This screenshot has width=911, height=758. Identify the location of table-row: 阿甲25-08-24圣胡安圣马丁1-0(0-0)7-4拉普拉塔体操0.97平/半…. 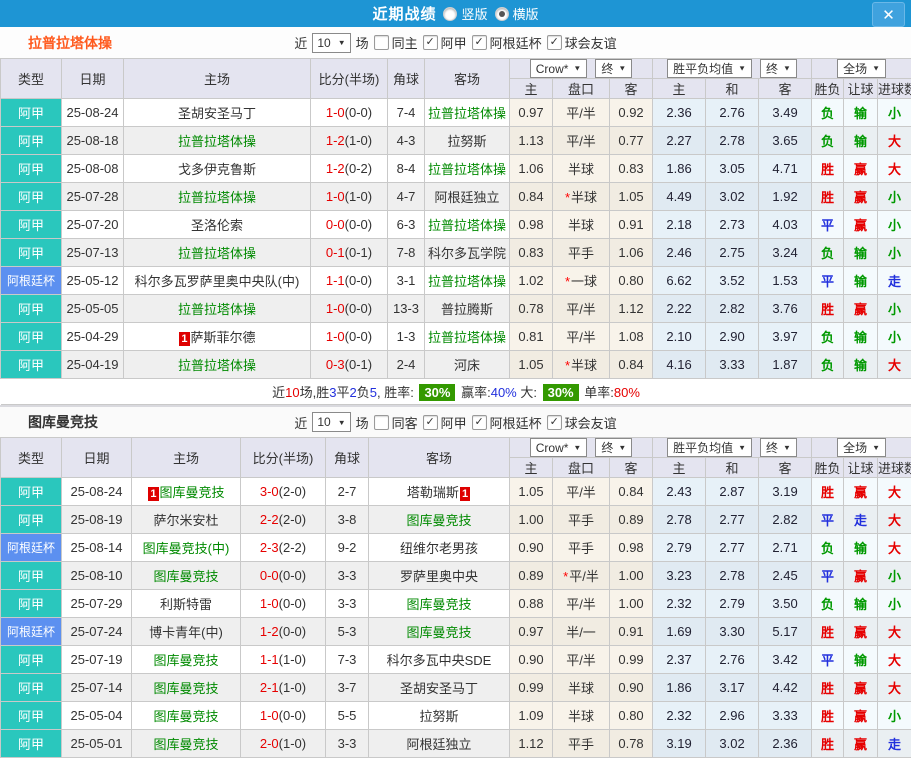
(456, 113).